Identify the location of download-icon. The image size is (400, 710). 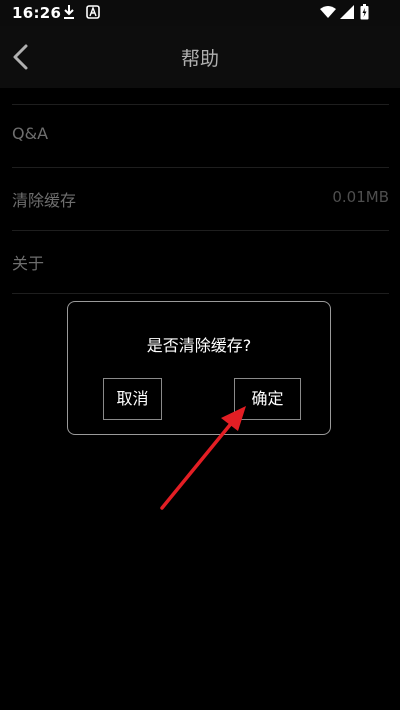
(69, 12).